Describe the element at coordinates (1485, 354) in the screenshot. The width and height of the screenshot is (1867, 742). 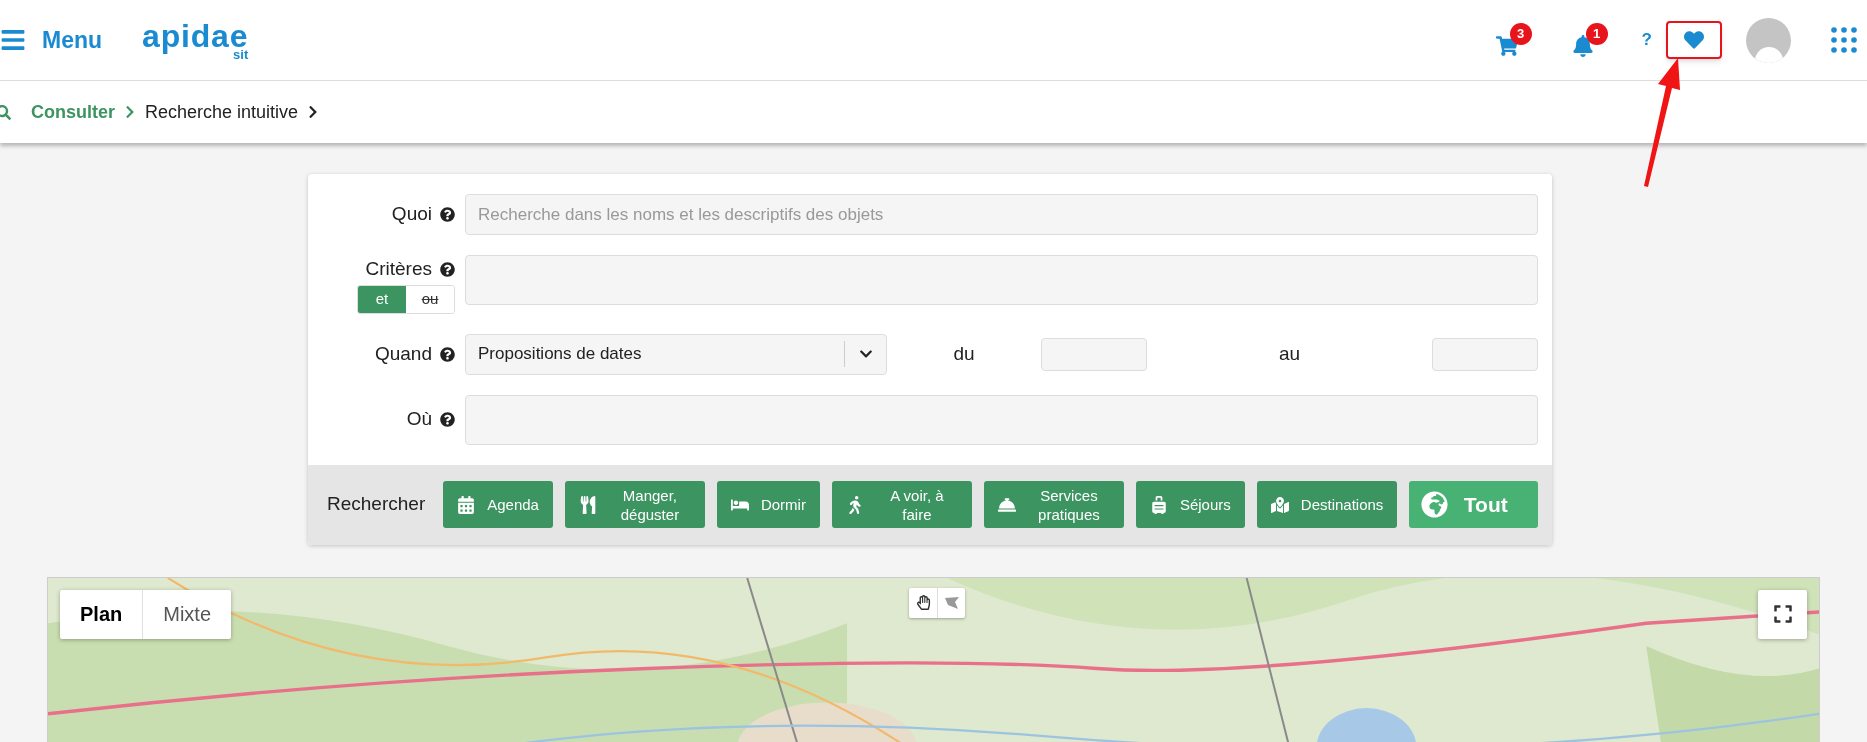
I see `date-to-input-field` at that location.